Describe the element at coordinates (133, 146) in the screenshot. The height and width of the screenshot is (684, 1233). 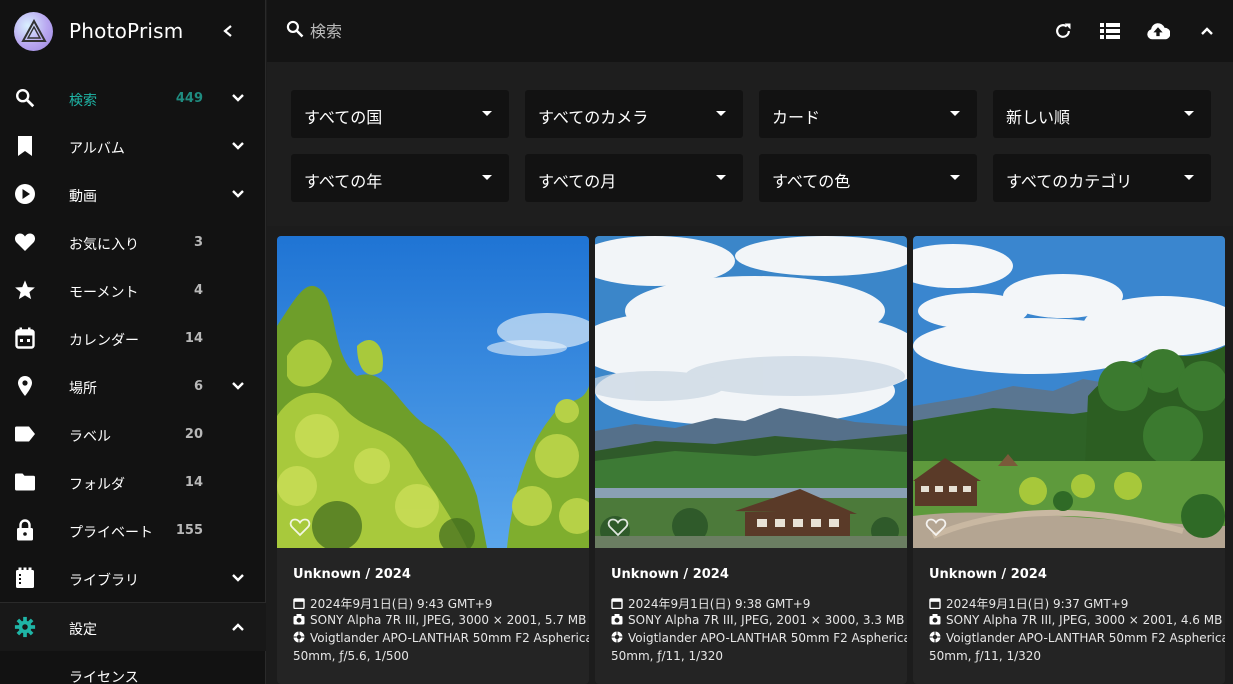
I see `sidebar-item-albums: アルバム` at that location.